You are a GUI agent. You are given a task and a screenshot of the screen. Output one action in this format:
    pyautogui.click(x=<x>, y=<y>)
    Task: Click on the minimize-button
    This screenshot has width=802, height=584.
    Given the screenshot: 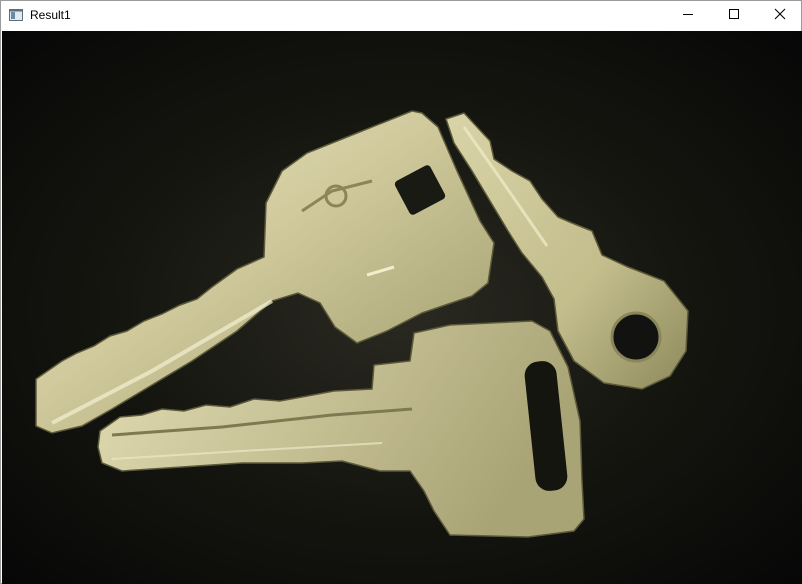 What is the action you would take?
    pyautogui.click(x=688, y=15)
    